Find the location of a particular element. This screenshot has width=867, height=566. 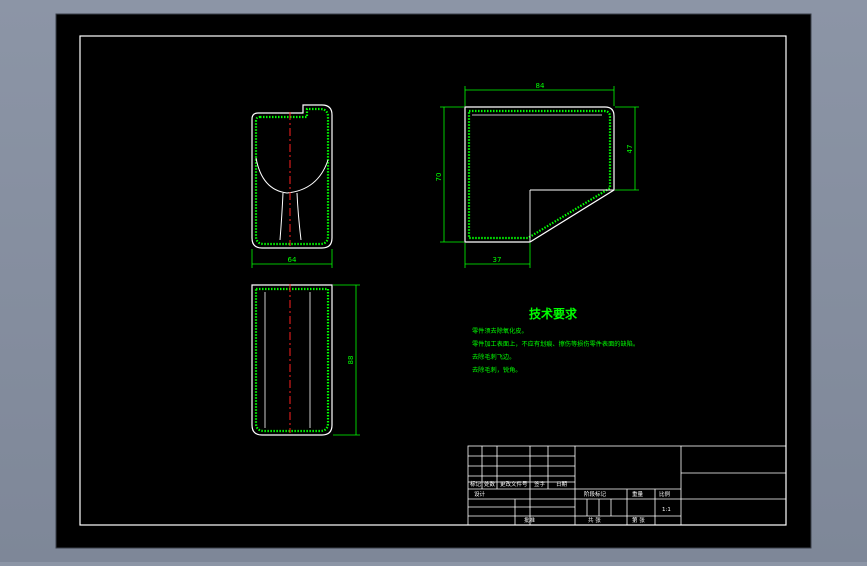

title-label-sign: 签字 is located at coordinates (540, 484).